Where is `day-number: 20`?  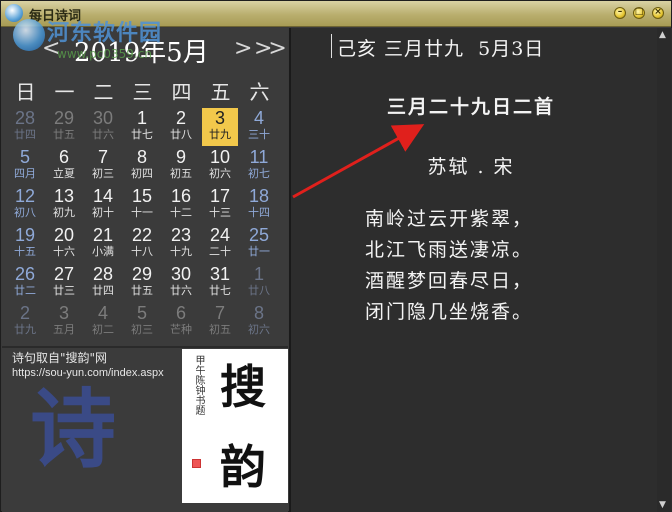
day-number: 20 is located at coordinates (64, 235).